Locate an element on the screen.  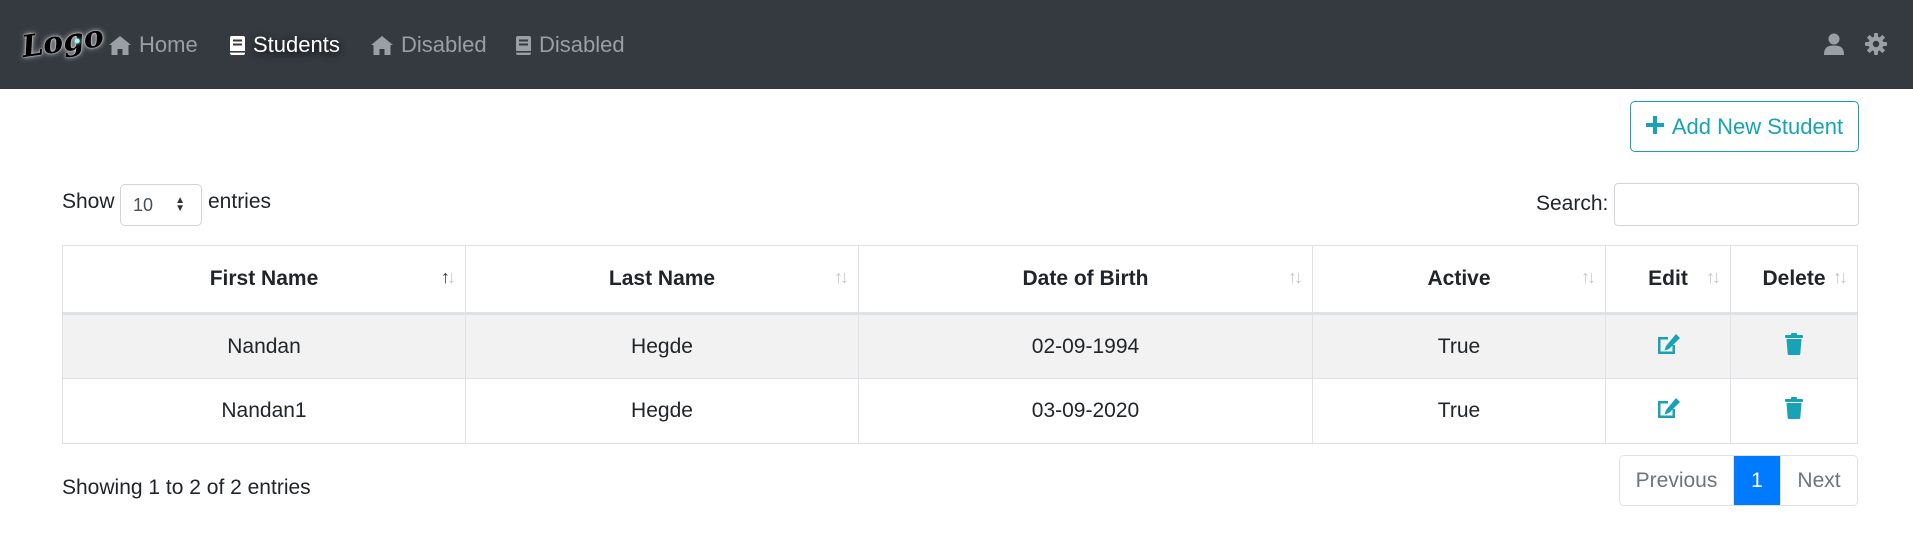
nav-item-disabled-2: Disabled is located at coordinates (570, 45).